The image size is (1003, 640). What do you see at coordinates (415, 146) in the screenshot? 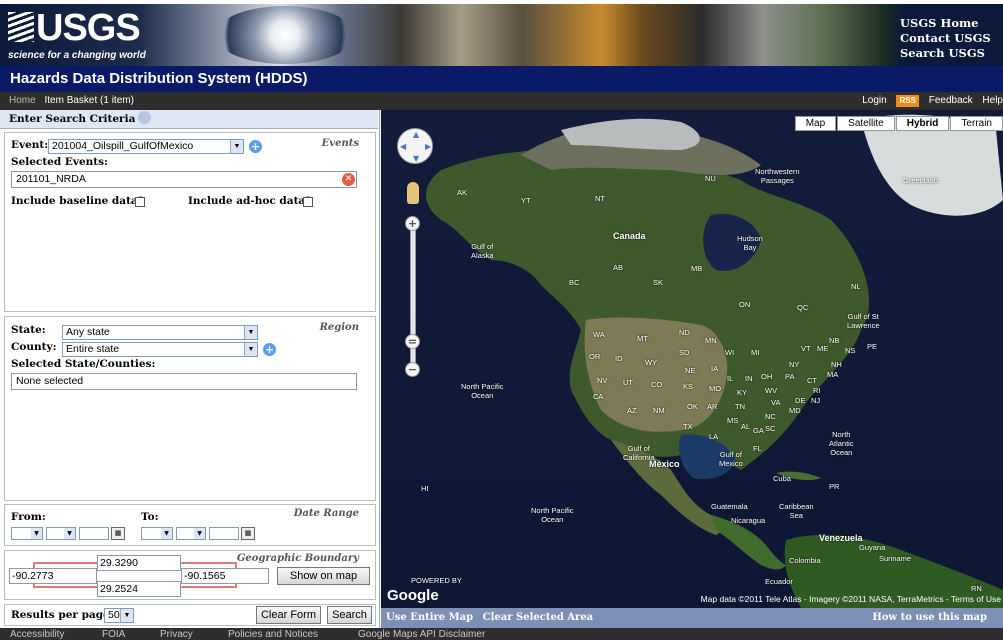
I see `pan-control: ▲ ▼ ◀ ▶` at bounding box center [415, 146].